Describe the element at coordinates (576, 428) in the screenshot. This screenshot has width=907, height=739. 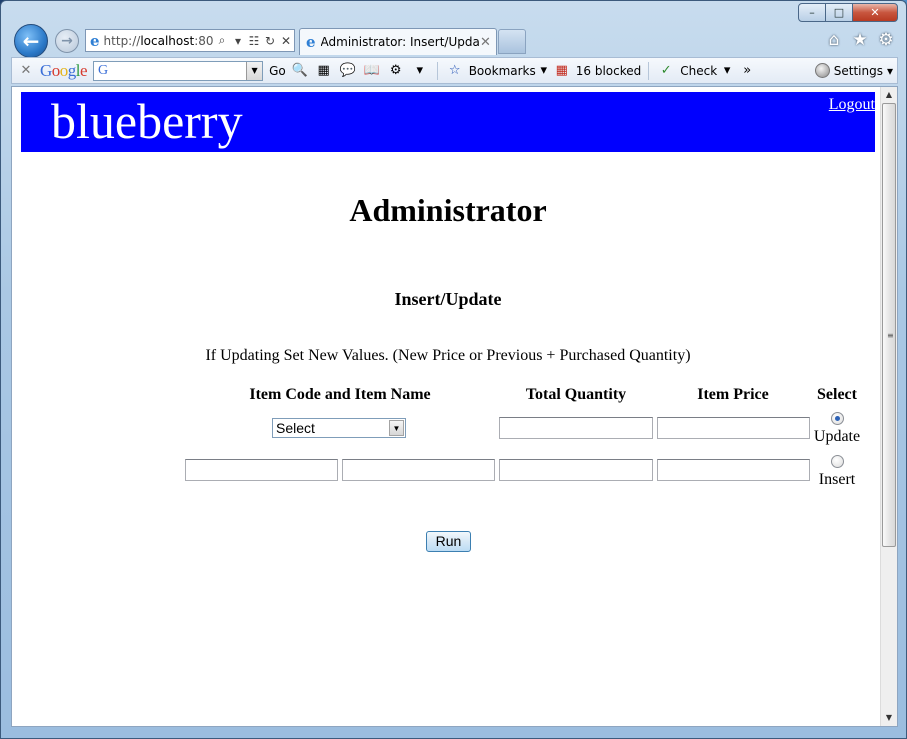
I see `update-quantity-input` at that location.